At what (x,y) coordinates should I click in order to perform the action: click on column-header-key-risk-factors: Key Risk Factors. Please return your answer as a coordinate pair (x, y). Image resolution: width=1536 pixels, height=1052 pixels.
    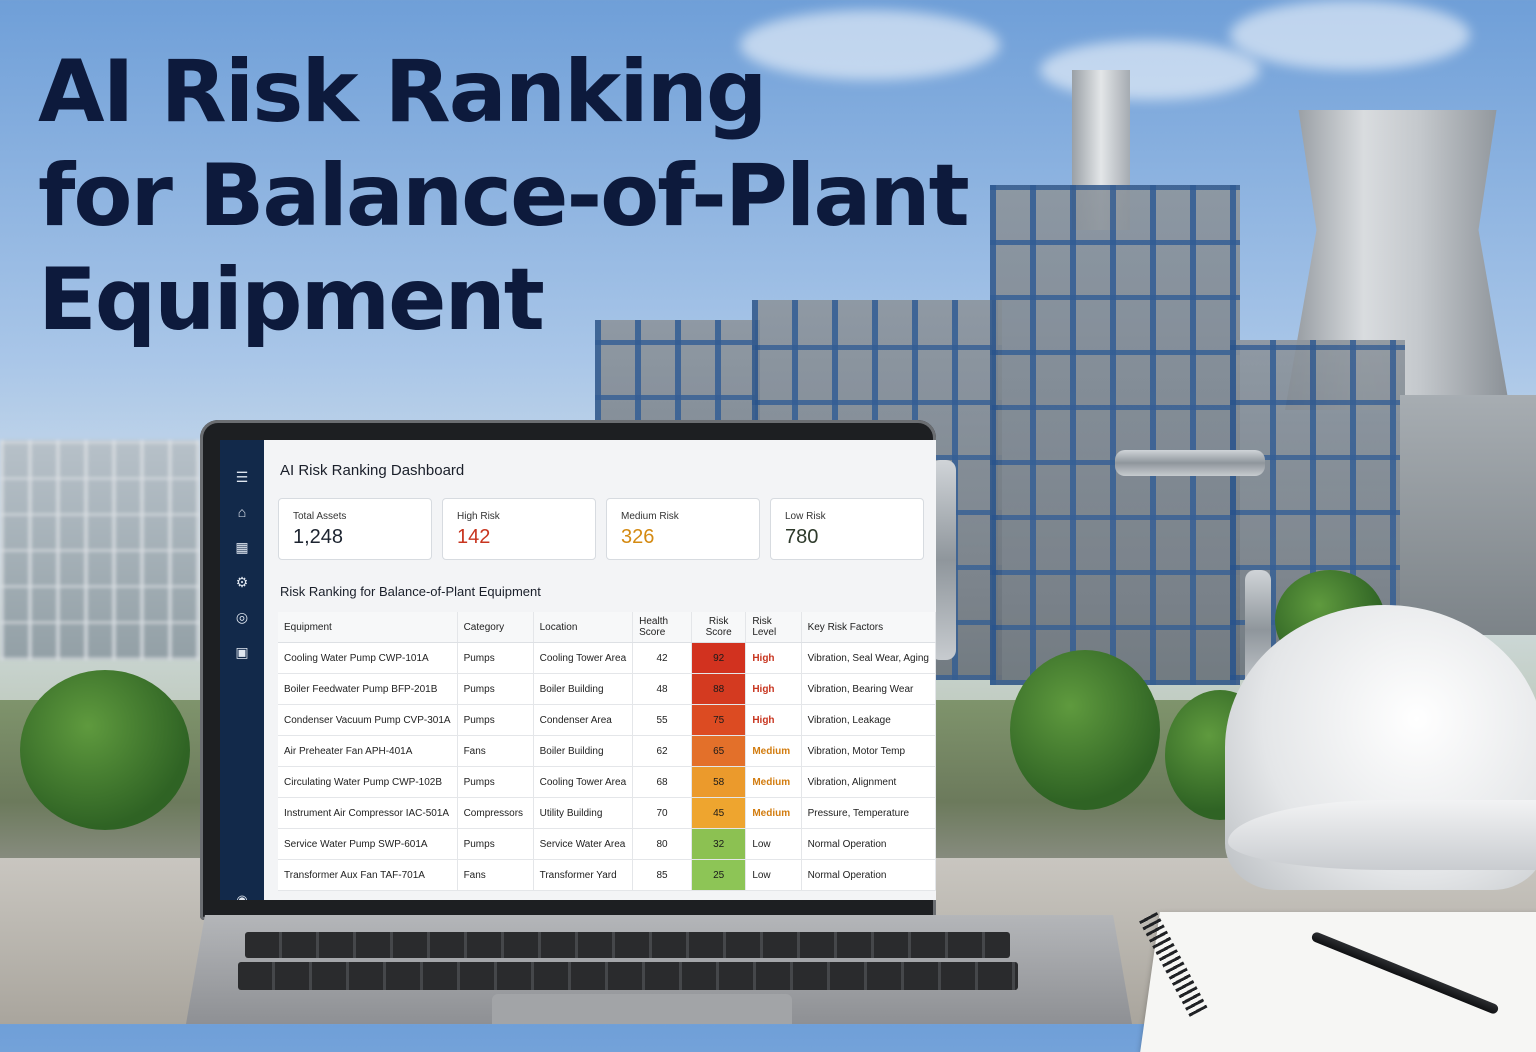
    Looking at the image, I should click on (868, 627).